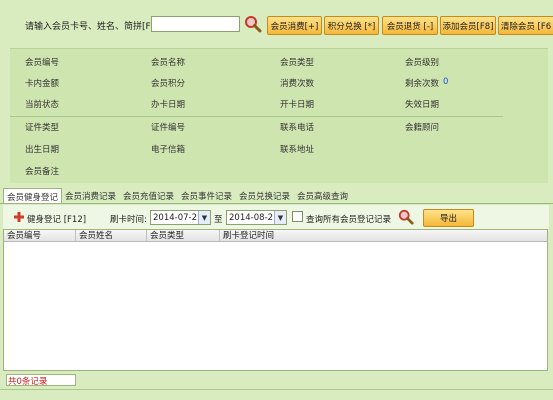  I want to click on add-member-button: 添加会员[F8], so click(468, 25).